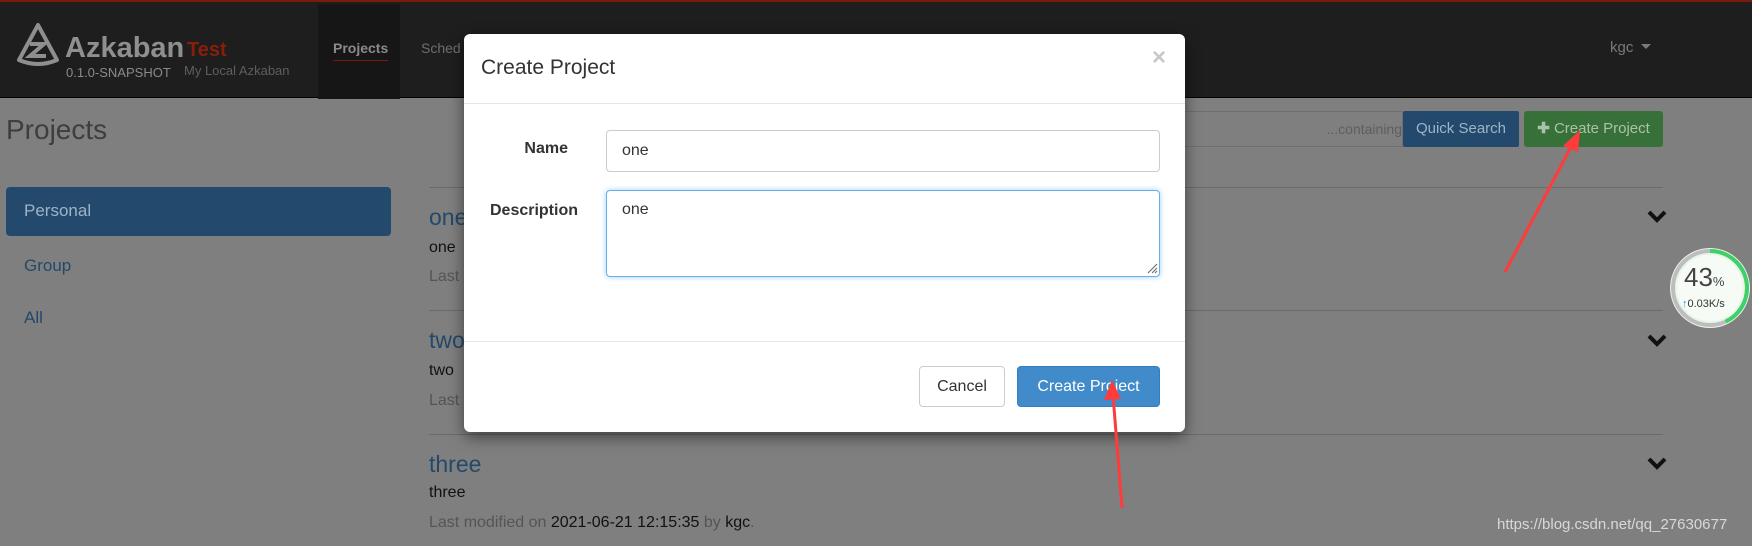 This screenshot has height=546, width=1752. What do you see at coordinates (1698, 277) in the screenshot?
I see `widget-percent: 43` at bounding box center [1698, 277].